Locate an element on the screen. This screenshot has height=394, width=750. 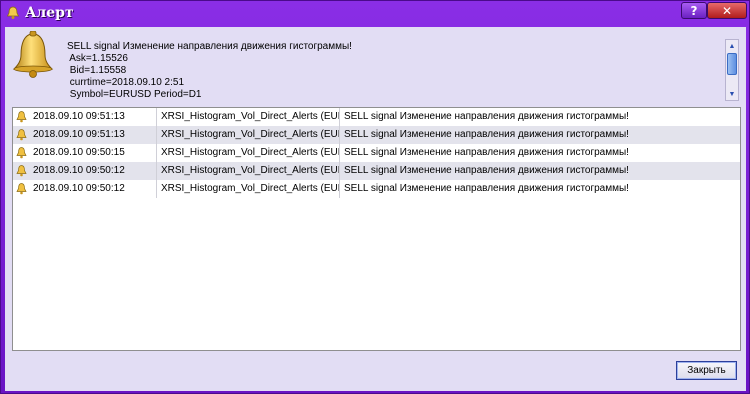
close-button: Закрыть is located at coordinates (706, 370).